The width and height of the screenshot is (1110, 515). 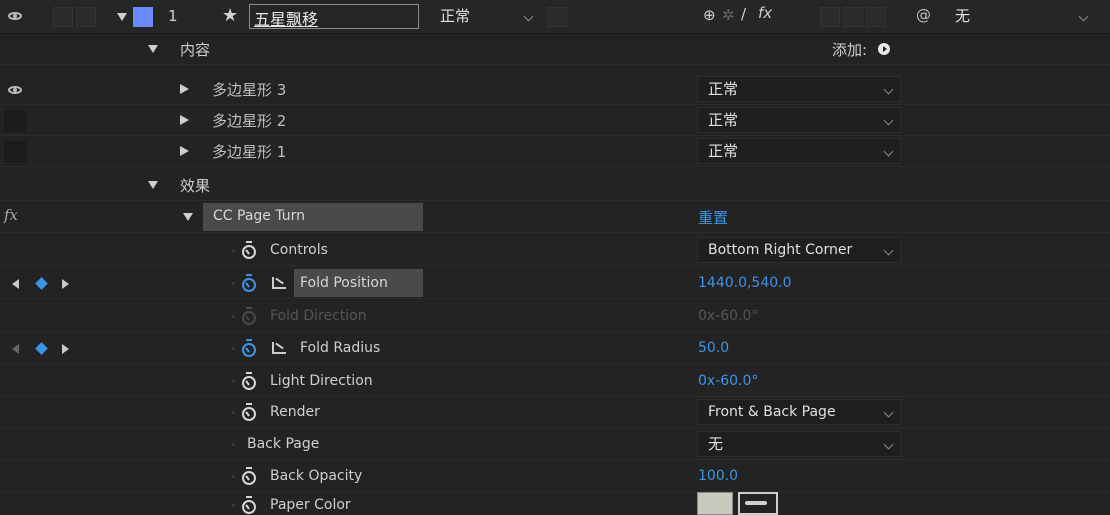 I want to click on reset-button: 重置, so click(x=713, y=217).